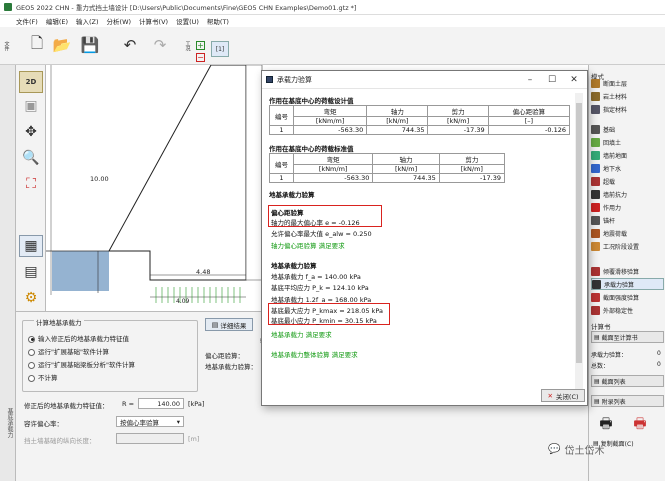 The width and height of the screenshot is (665, 481). Describe the element at coordinates (621, 298) in the screenshot. I see `mode-item-label: 截面强度验算` at that location.